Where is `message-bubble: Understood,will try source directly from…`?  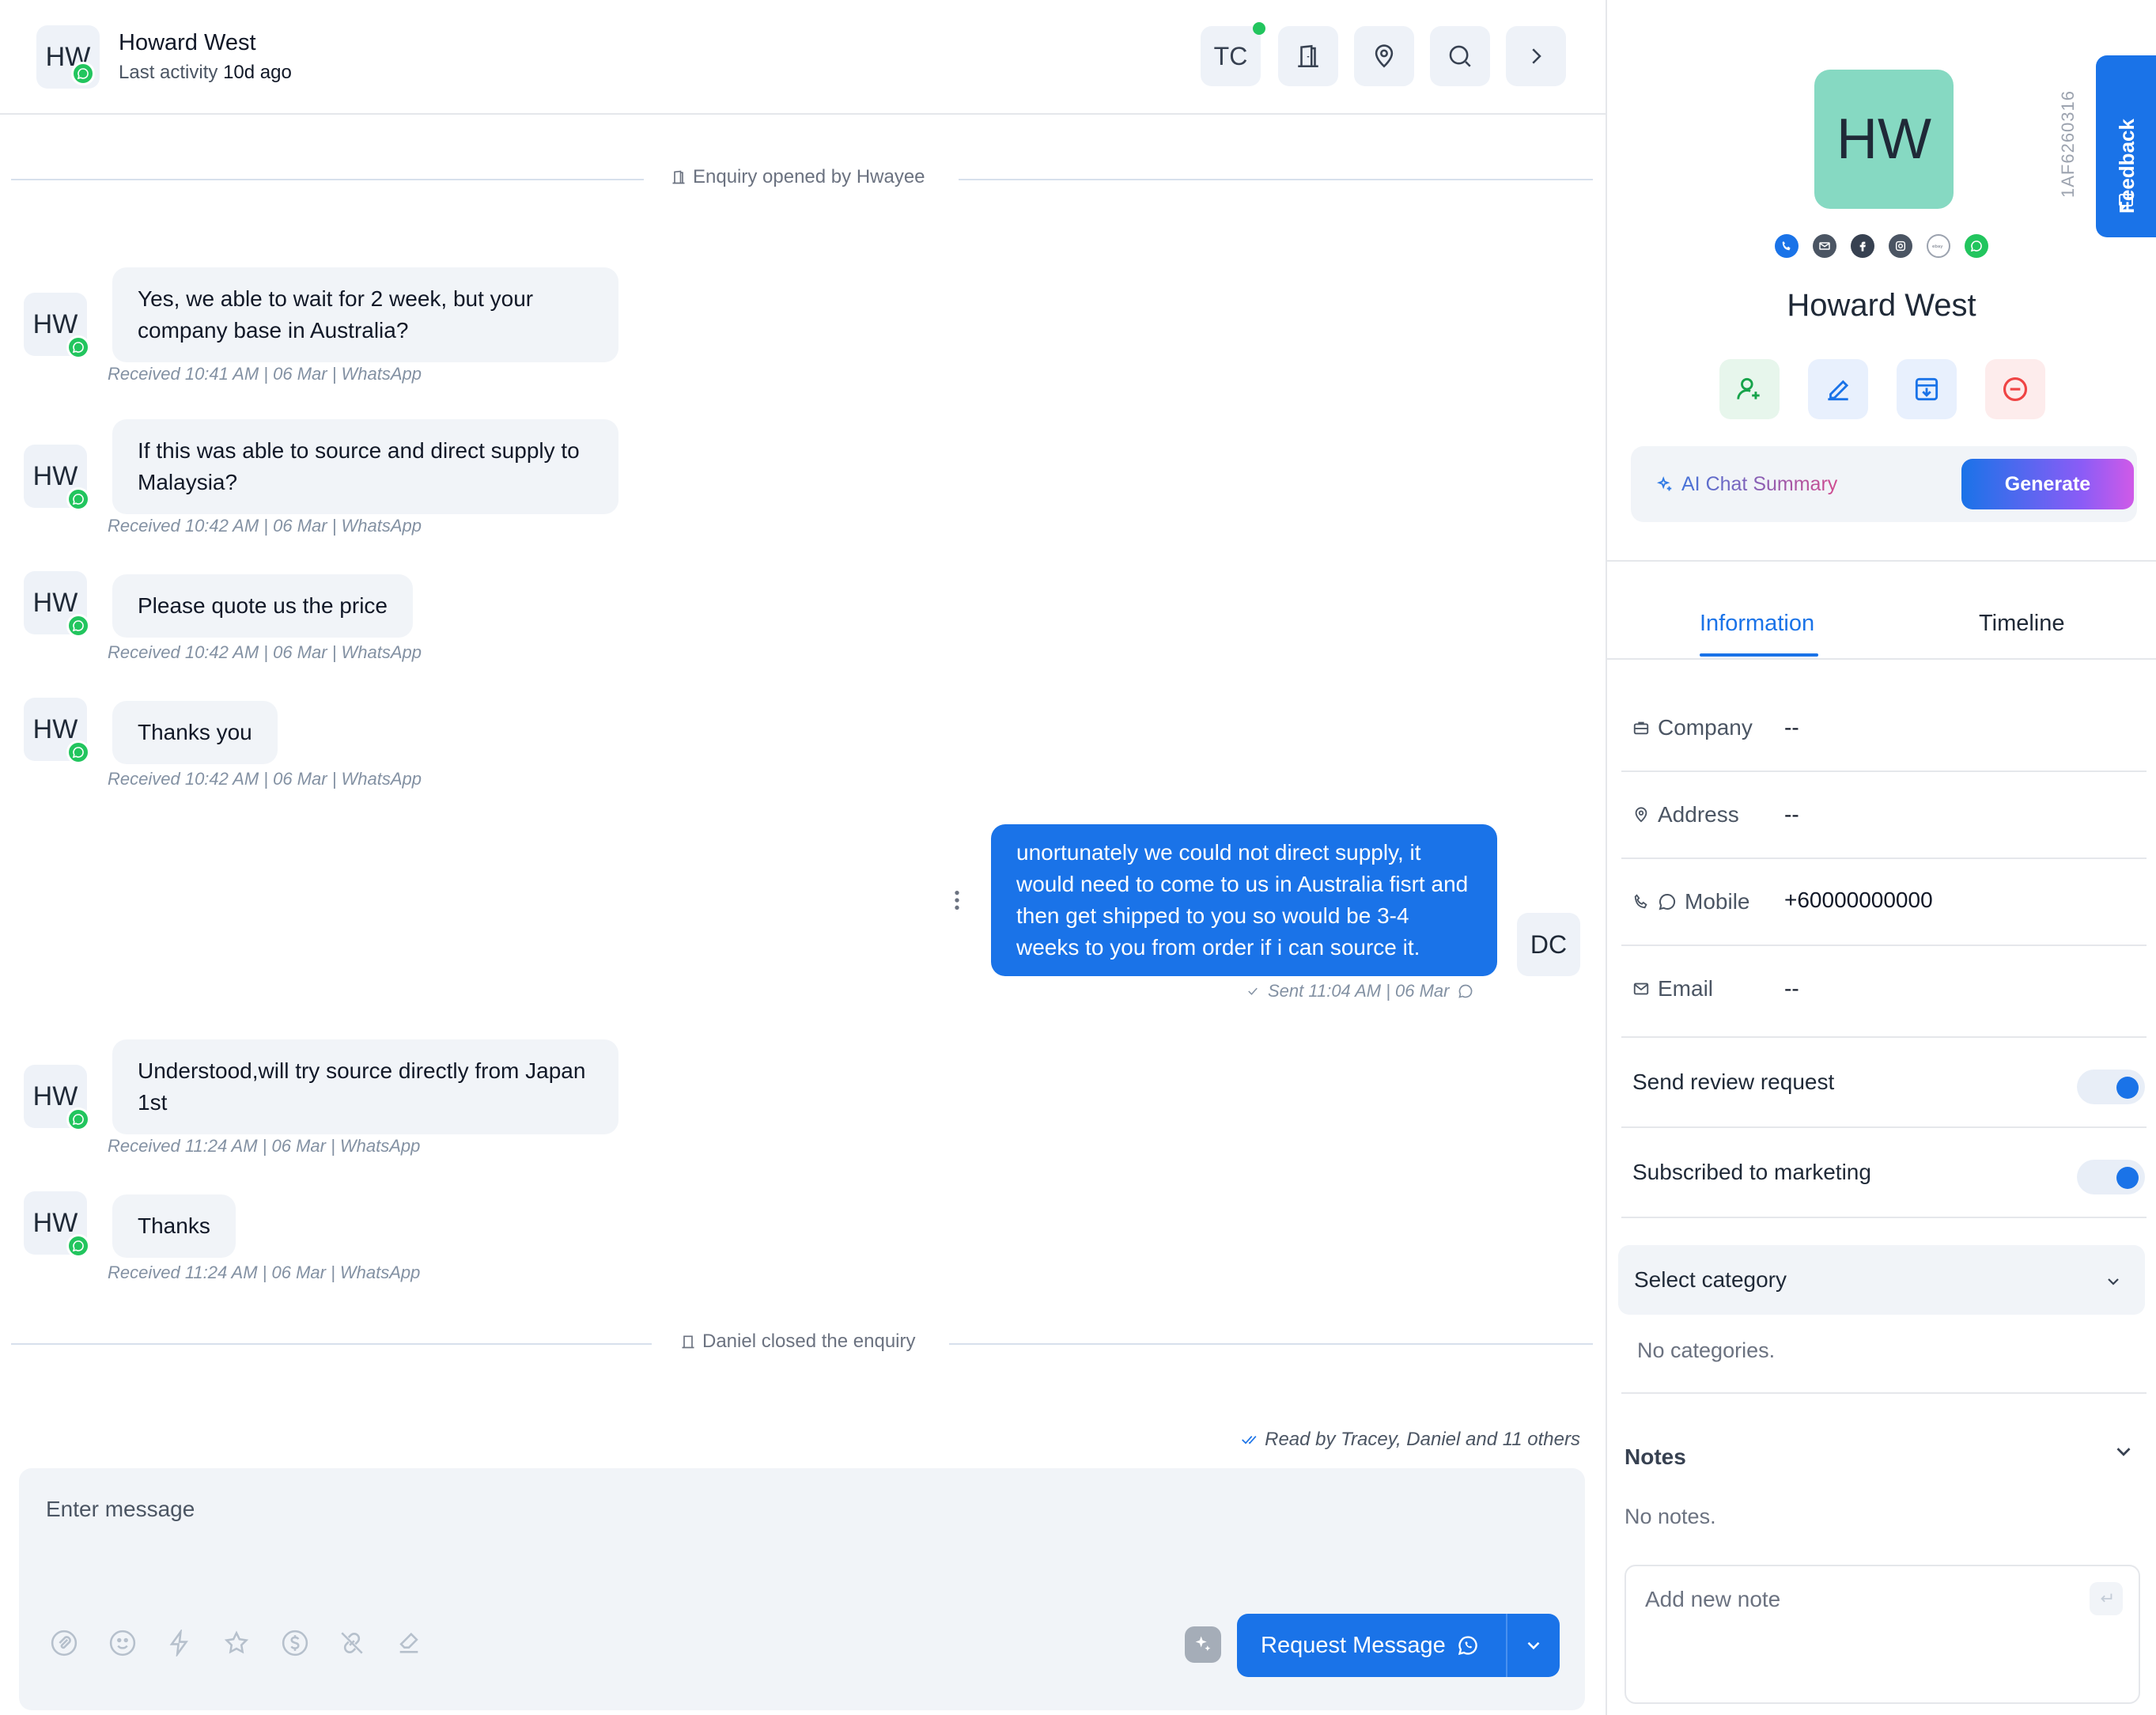
message-bubble: Understood,will try source directly from… is located at coordinates (365, 1086).